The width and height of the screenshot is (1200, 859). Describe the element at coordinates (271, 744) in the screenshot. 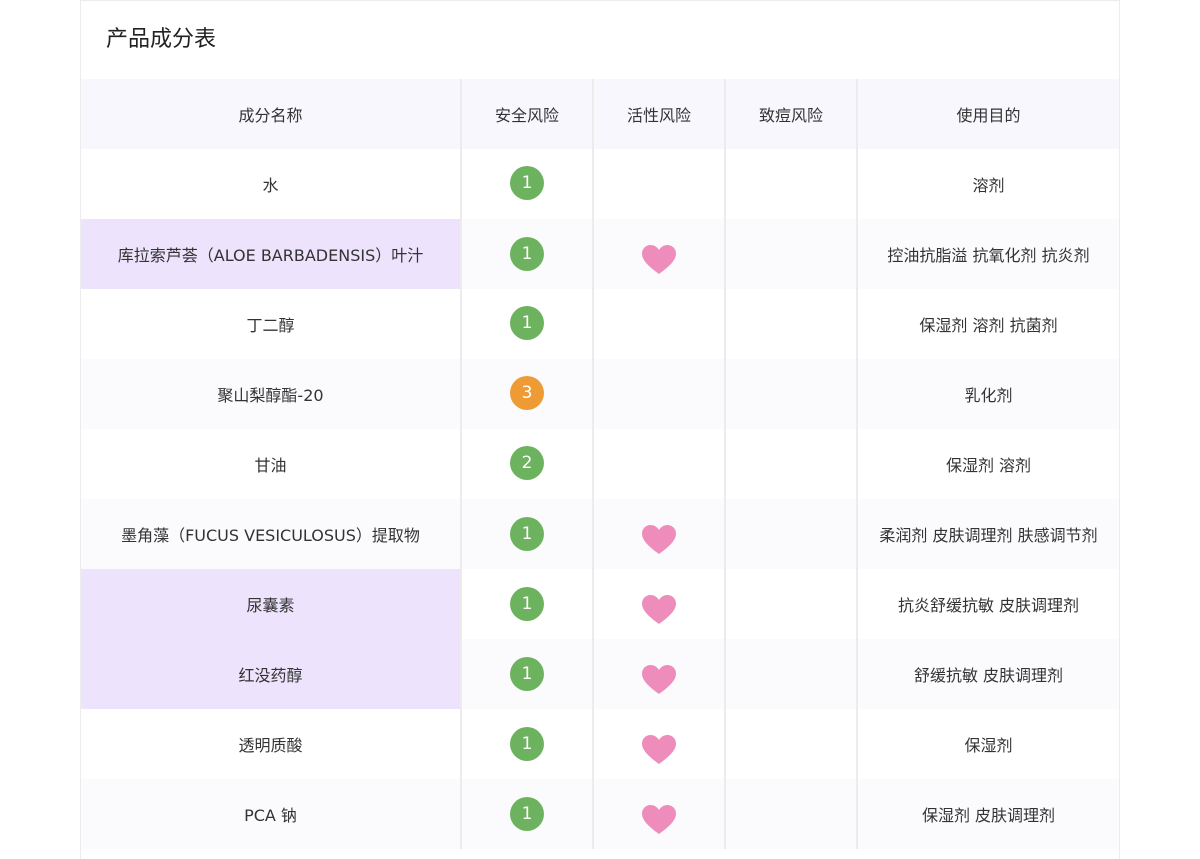

I see `ingredient-name: 透明质酸` at that location.